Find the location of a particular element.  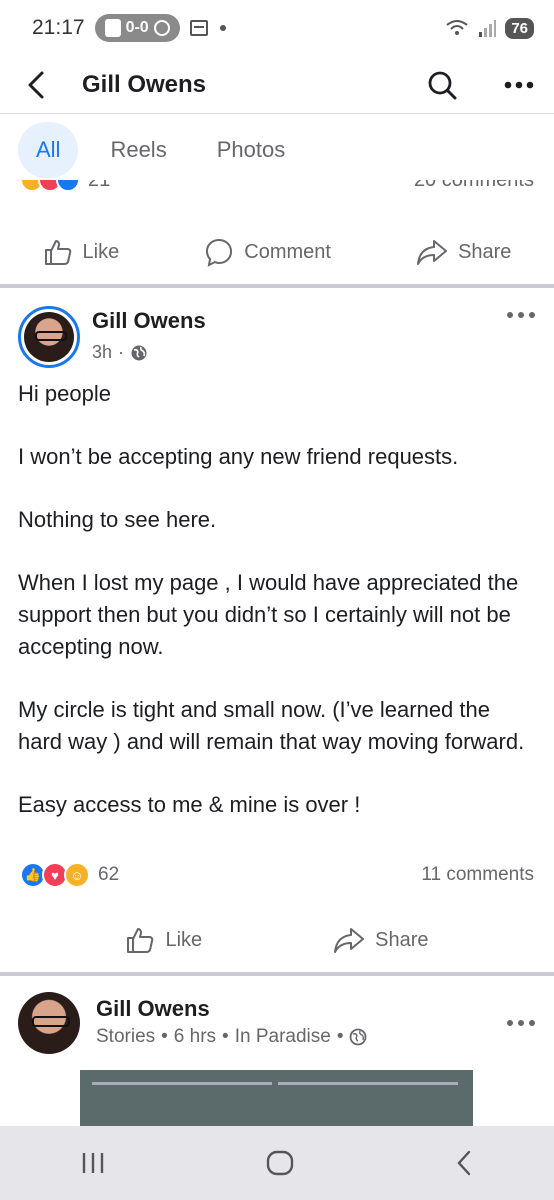

search-icon is located at coordinates (442, 85).